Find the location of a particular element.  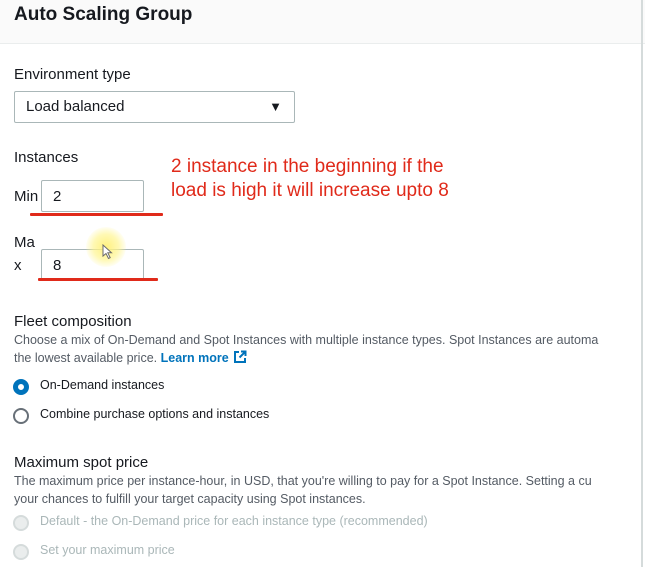

page-title: Auto Scaling Group is located at coordinates (103, 14).